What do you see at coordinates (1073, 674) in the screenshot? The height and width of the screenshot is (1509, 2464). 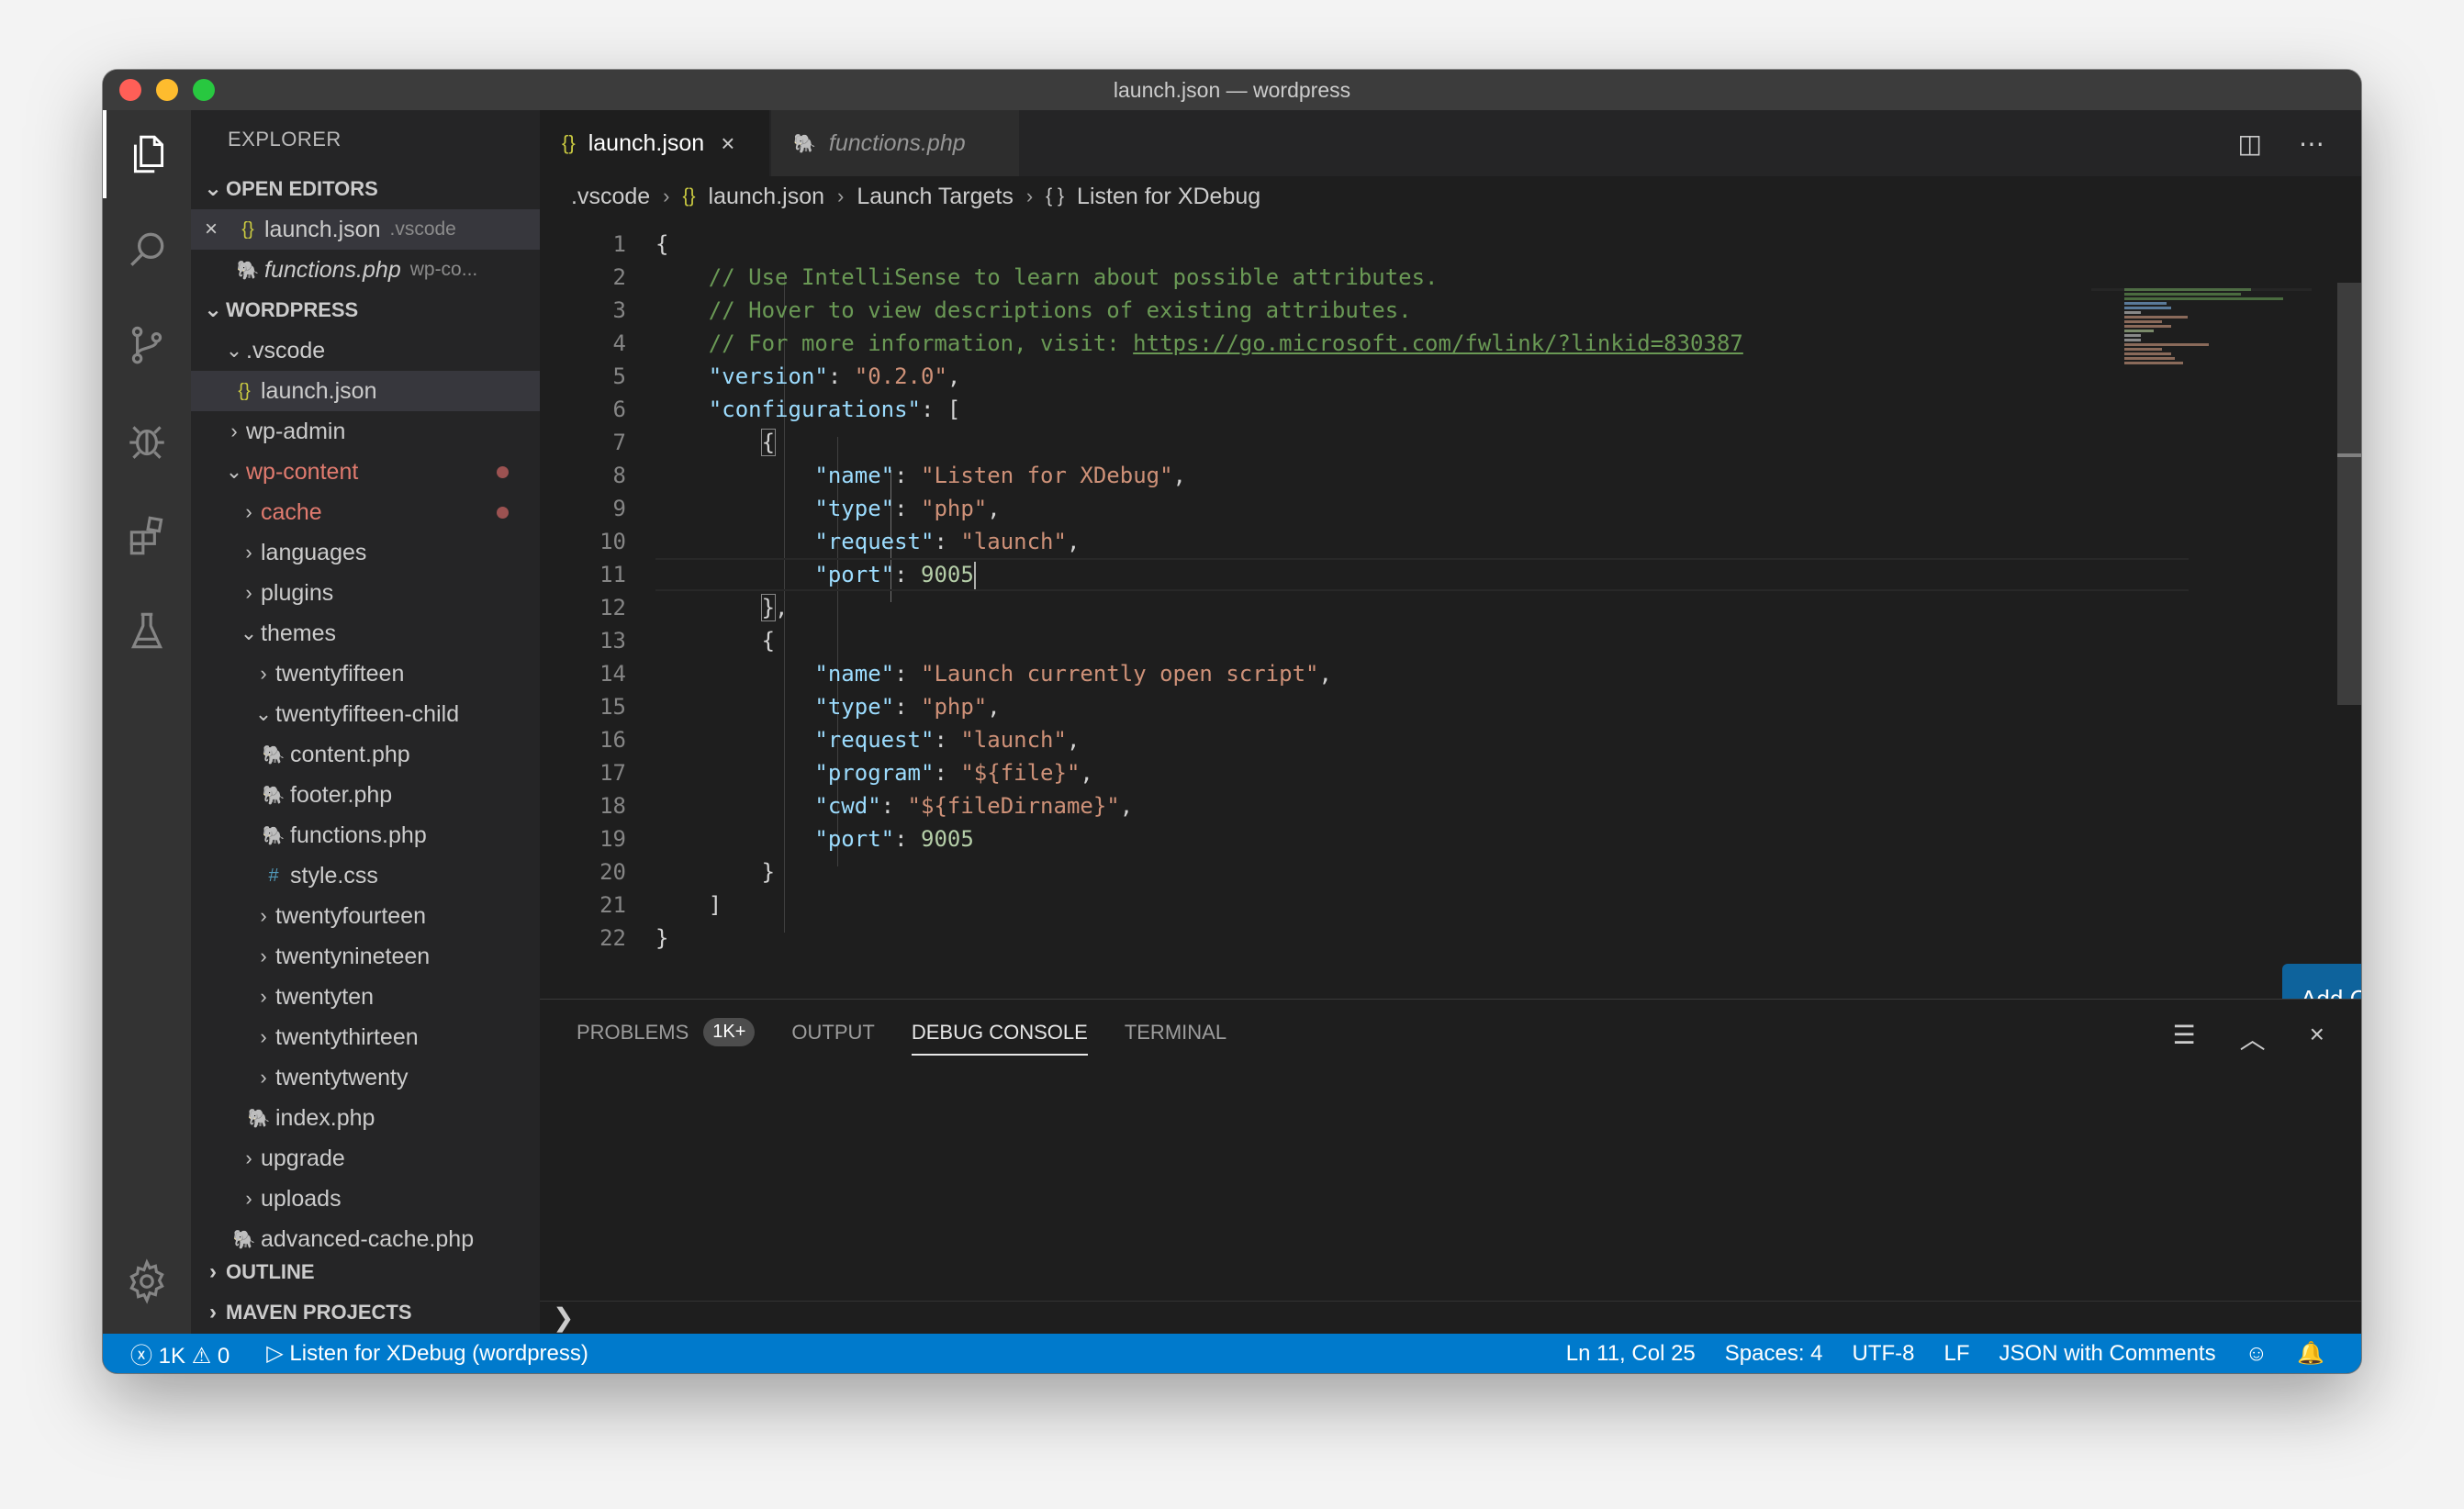 I see `code-line: "name": "Launch currently open script",` at bounding box center [1073, 674].